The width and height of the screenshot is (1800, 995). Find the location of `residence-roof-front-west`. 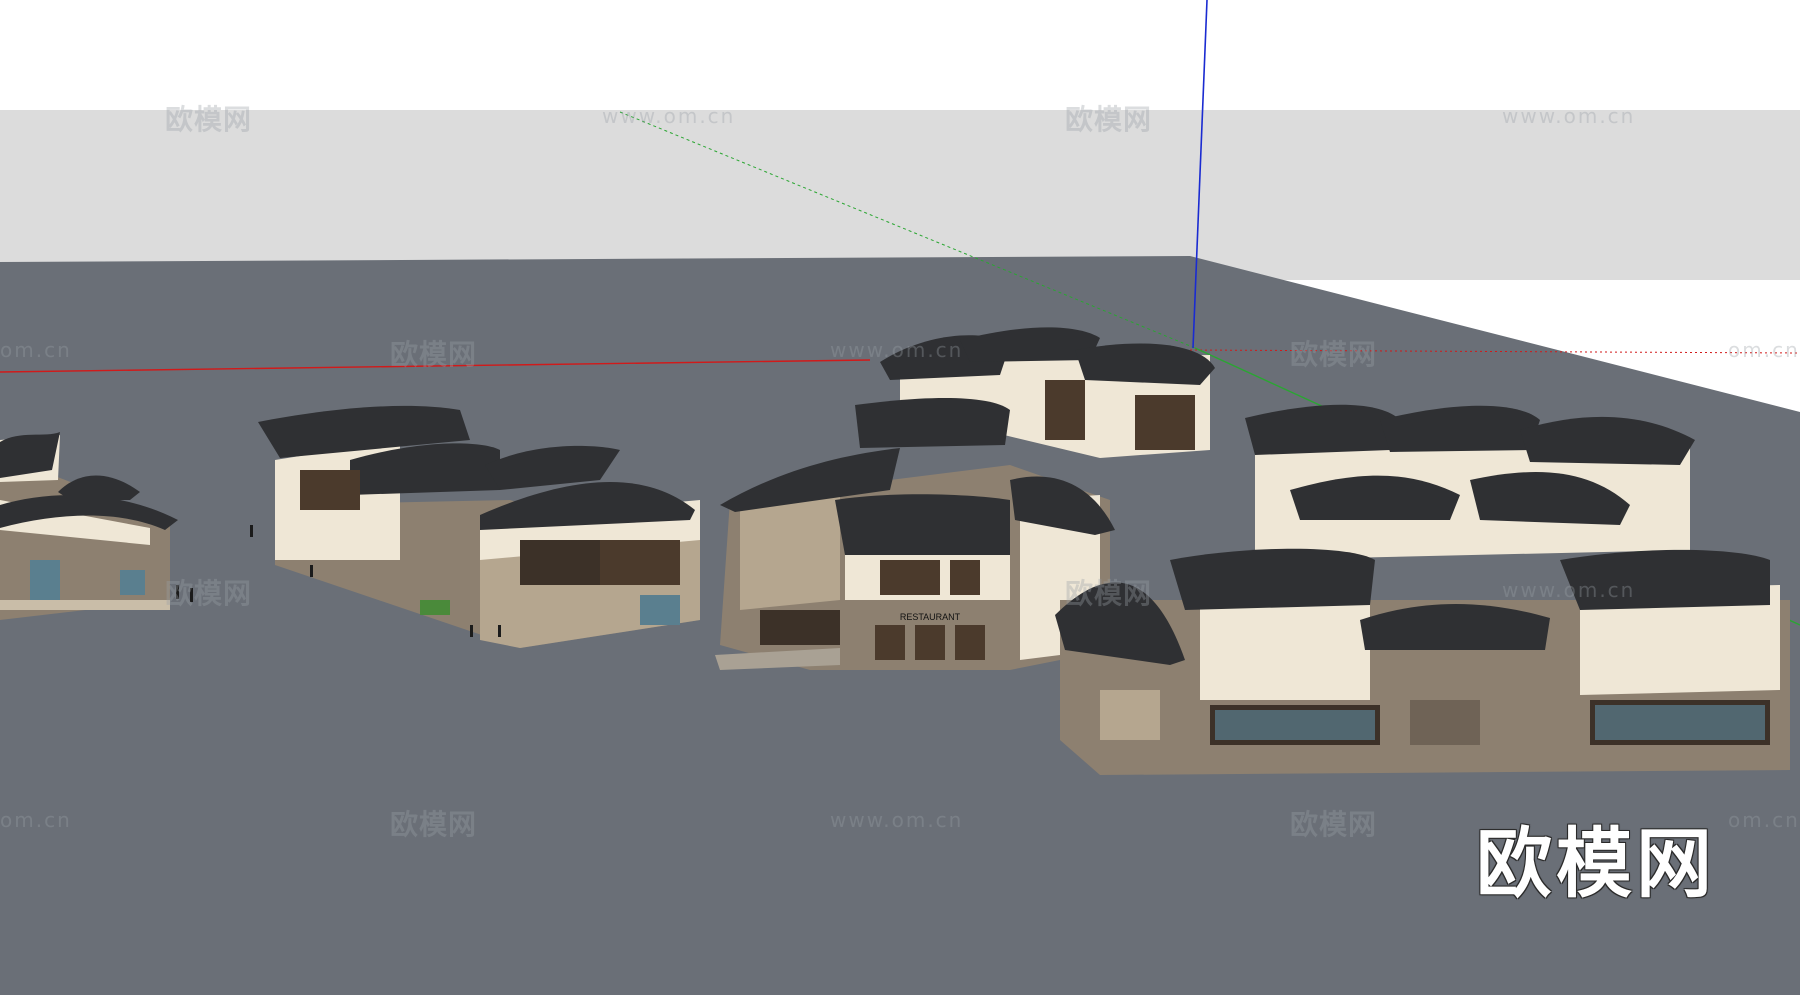

residence-roof-front-west is located at coordinates (1272, 579).